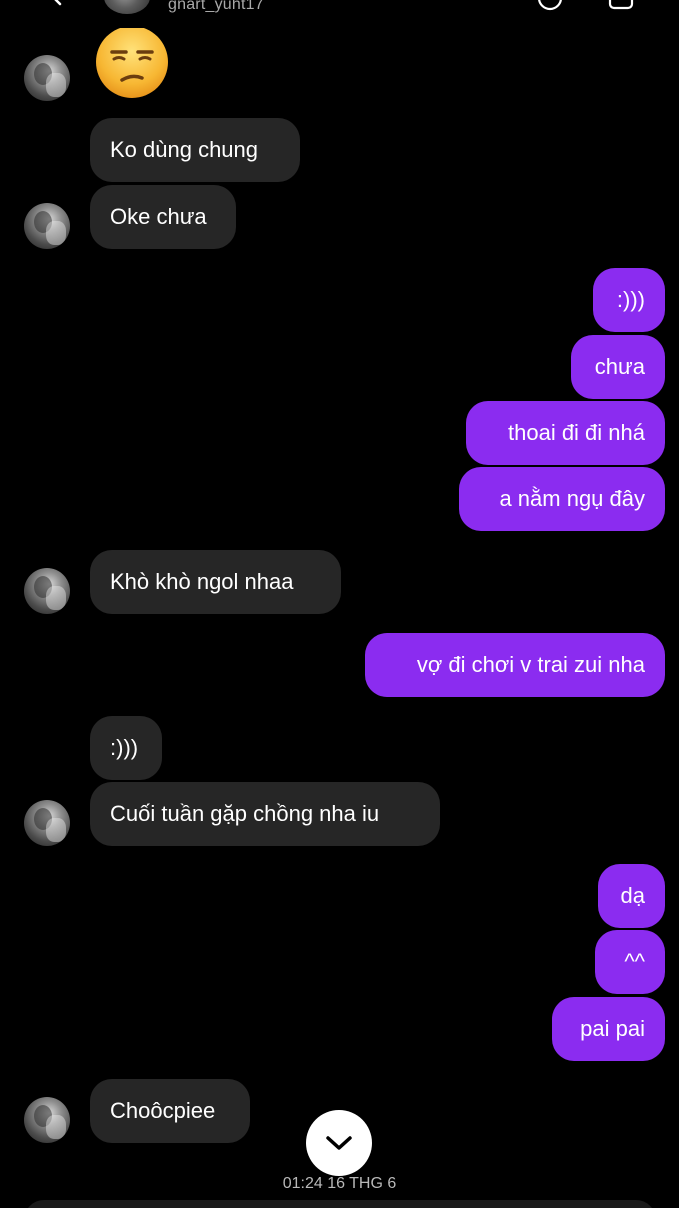 The height and width of the screenshot is (1208, 679). What do you see at coordinates (184, 149) in the screenshot?
I see `message-text: Ko dùng chung` at bounding box center [184, 149].